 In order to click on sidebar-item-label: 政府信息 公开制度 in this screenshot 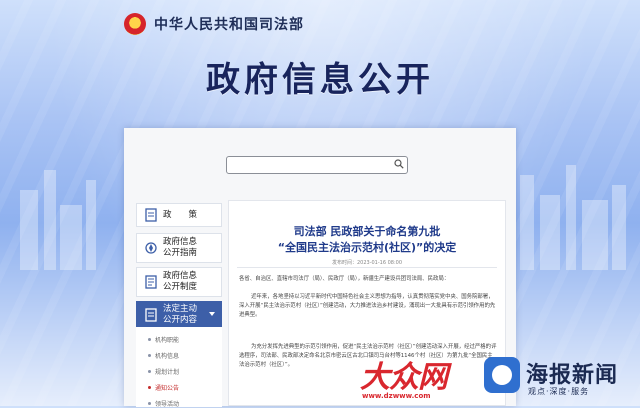, I will do `click(180, 281)`.